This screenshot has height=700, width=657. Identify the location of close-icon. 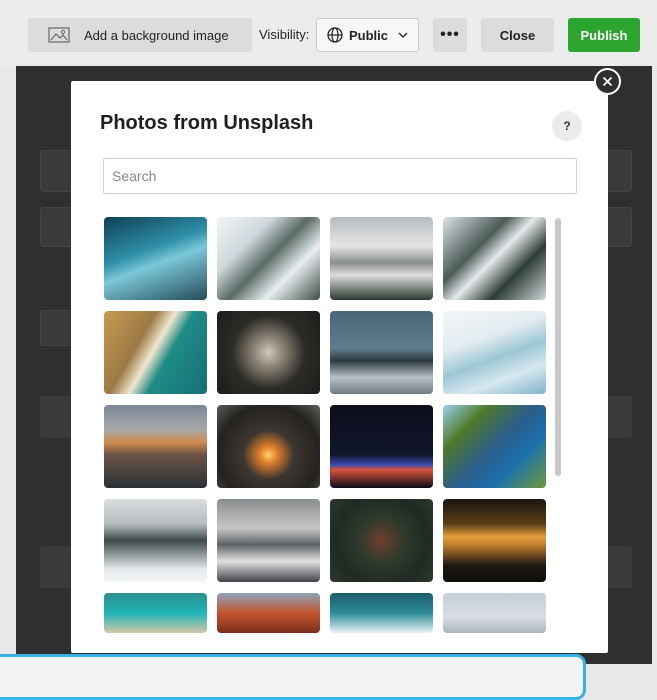
(607, 81).